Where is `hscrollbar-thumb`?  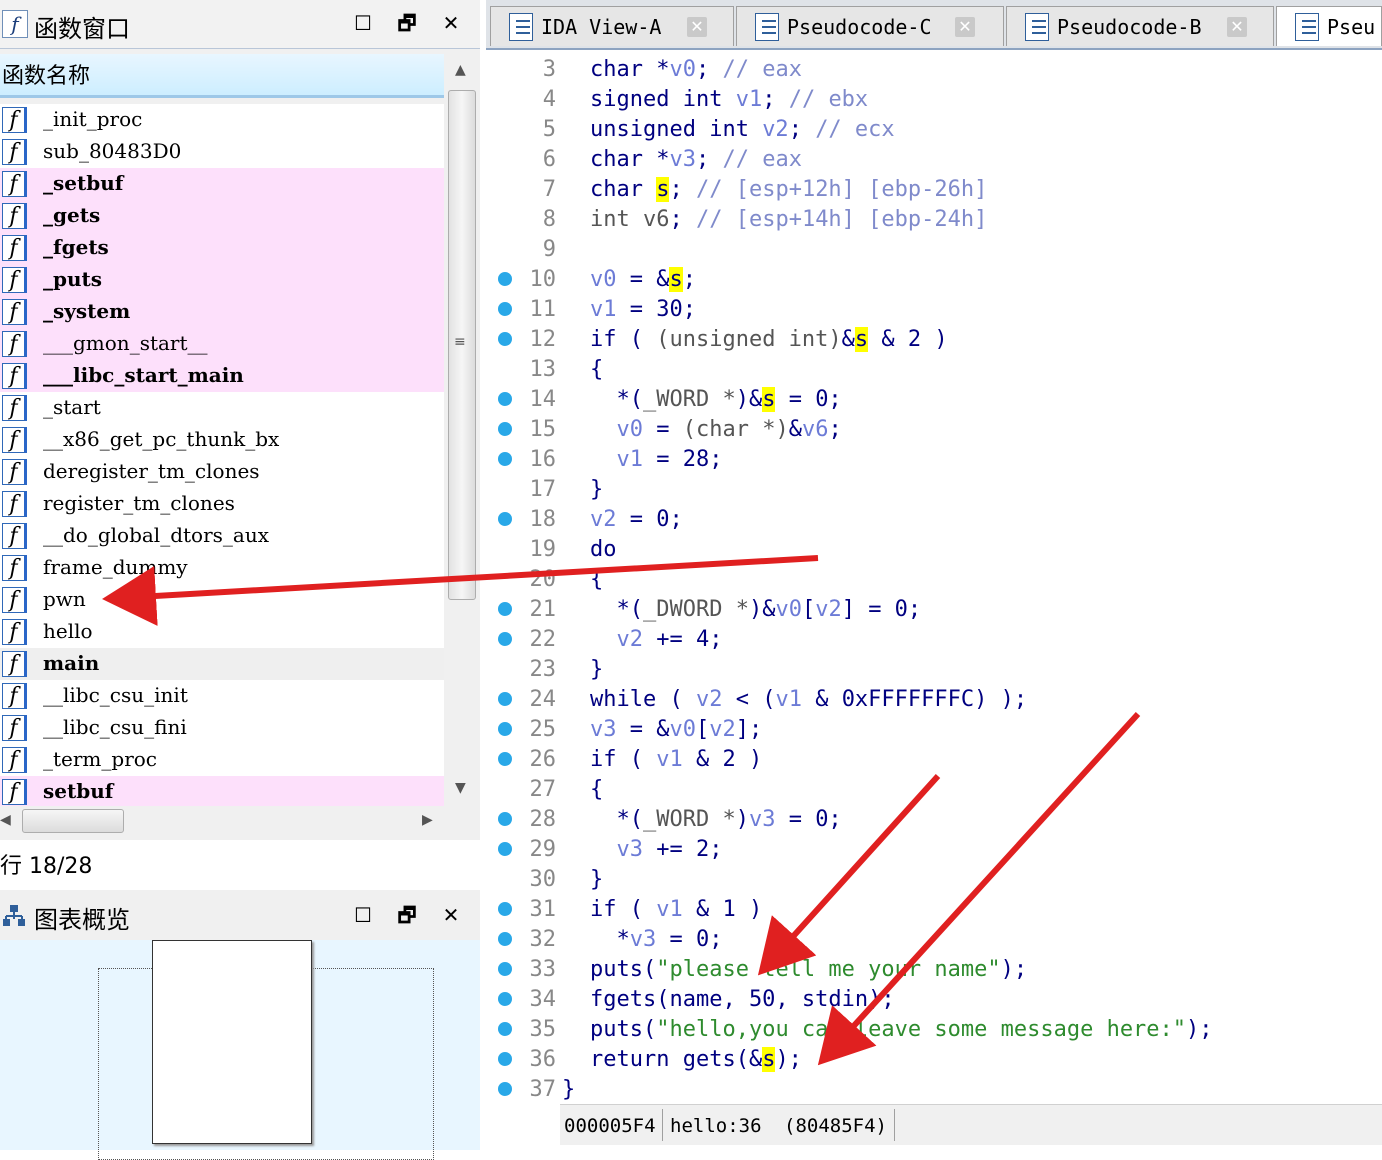
hscrollbar-thumb is located at coordinates (73, 821).